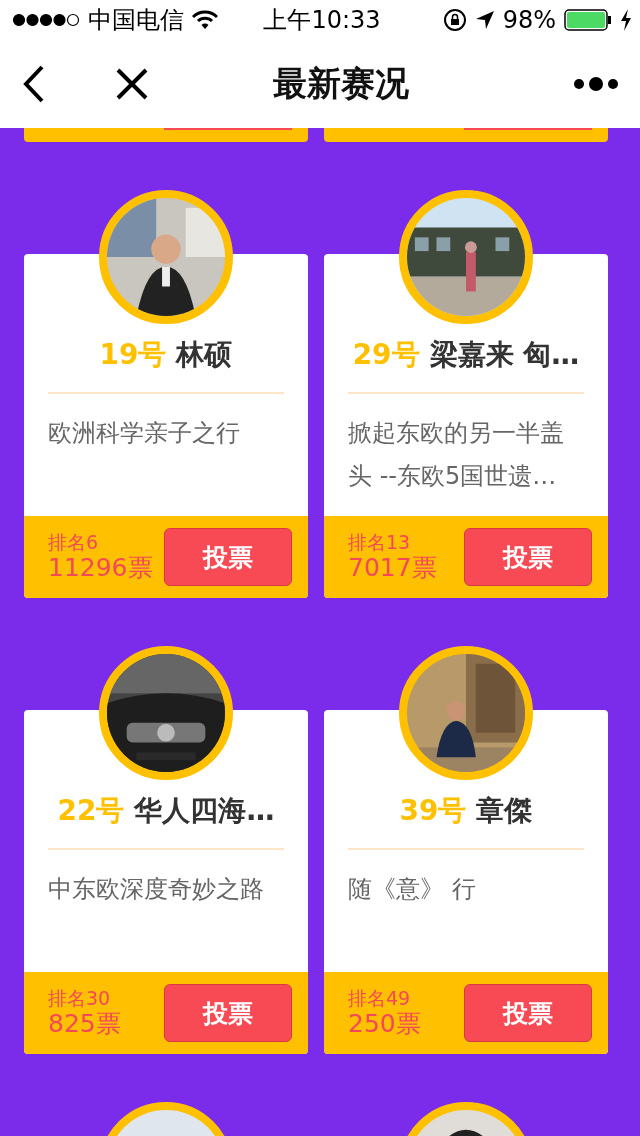 The height and width of the screenshot is (1136, 640). I want to click on rank-label: 排名49, so click(380, 998).